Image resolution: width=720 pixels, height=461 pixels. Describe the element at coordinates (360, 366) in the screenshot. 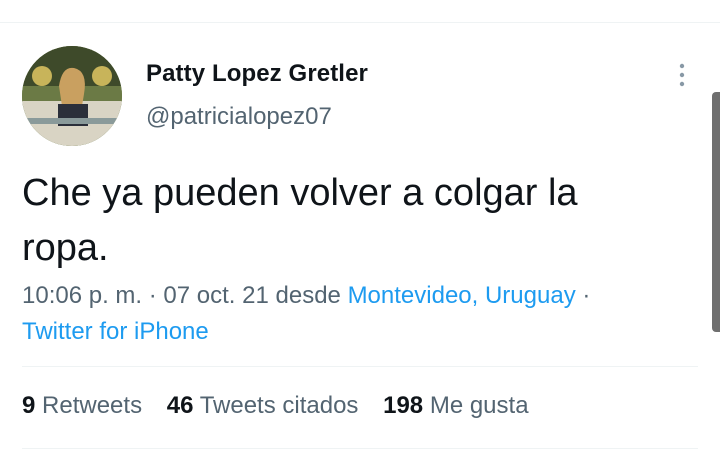

I see `stats-top-divider` at that location.